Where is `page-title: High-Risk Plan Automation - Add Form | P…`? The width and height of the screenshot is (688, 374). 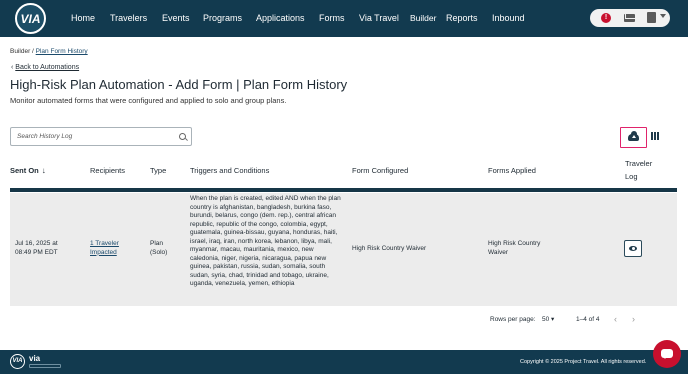 page-title: High-Risk Plan Automation - Add Form | P… is located at coordinates (179, 84).